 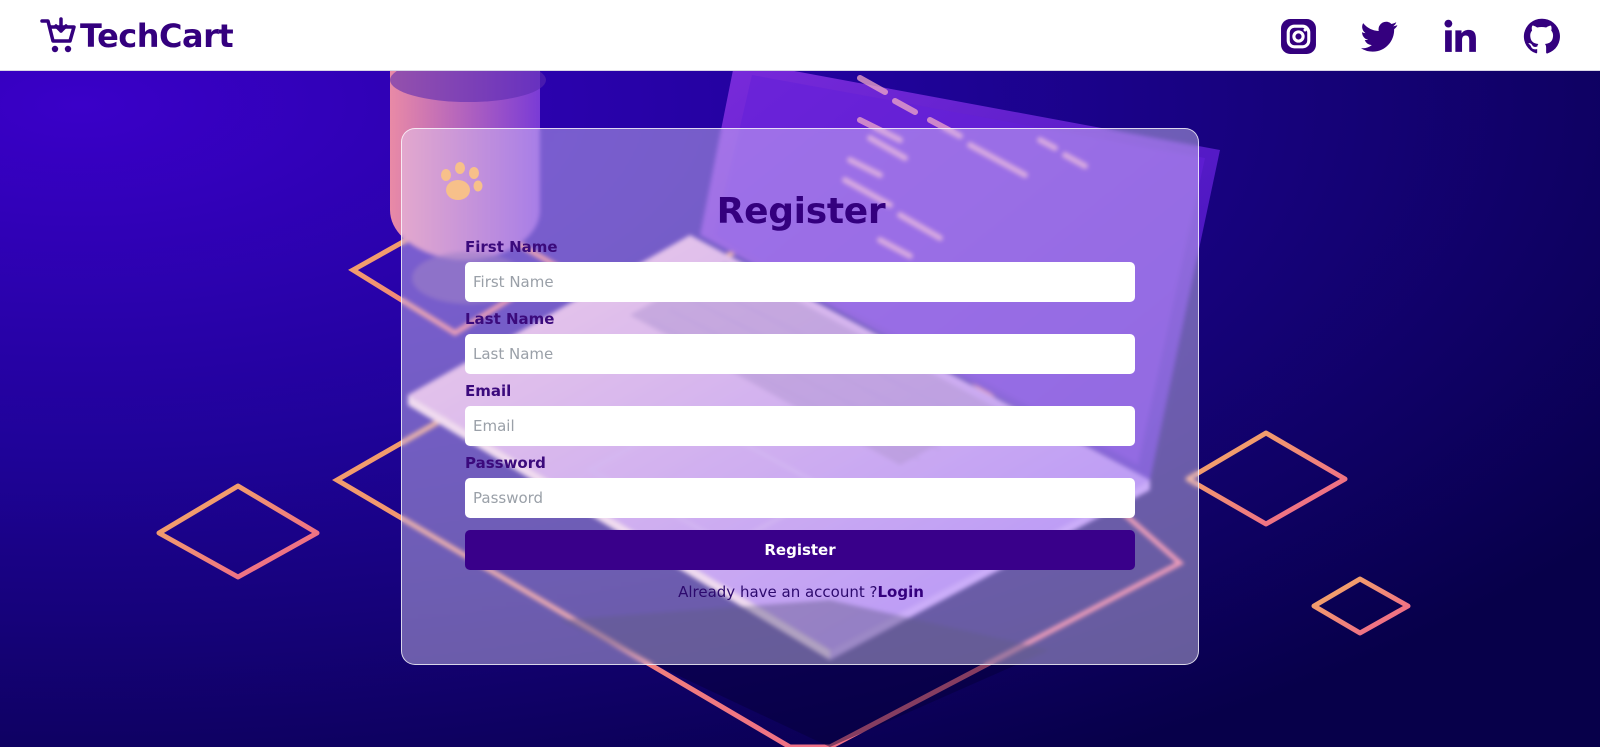 I want to click on github-icon, so click(x=1541, y=36).